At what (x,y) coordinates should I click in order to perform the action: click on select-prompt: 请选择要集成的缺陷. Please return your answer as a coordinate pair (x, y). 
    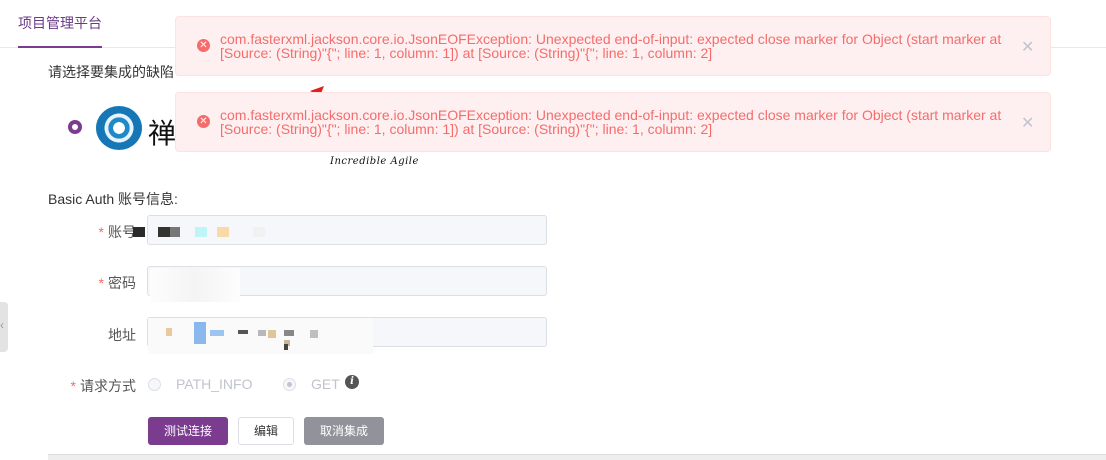
    Looking at the image, I should click on (111, 72).